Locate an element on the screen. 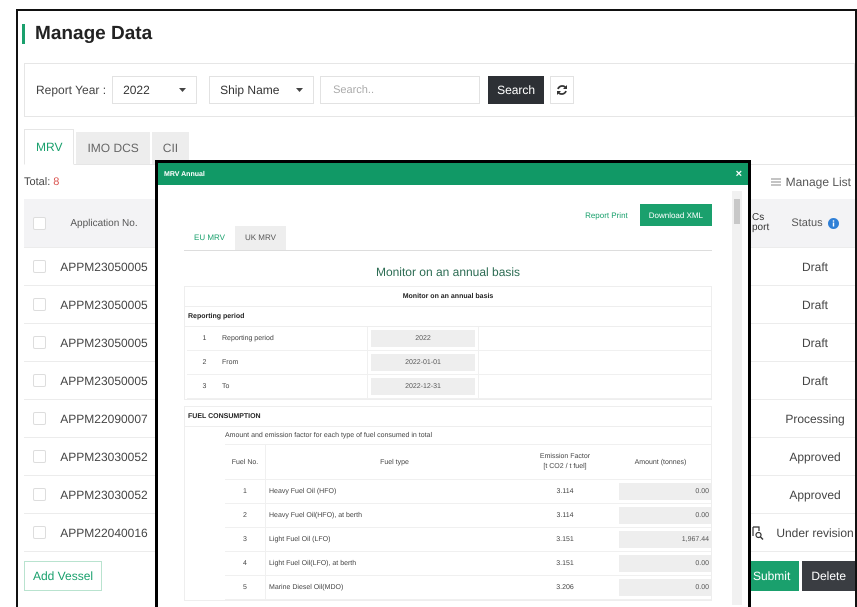 This screenshot has width=857, height=607. tab: MRV is located at coordinates (49, 147).